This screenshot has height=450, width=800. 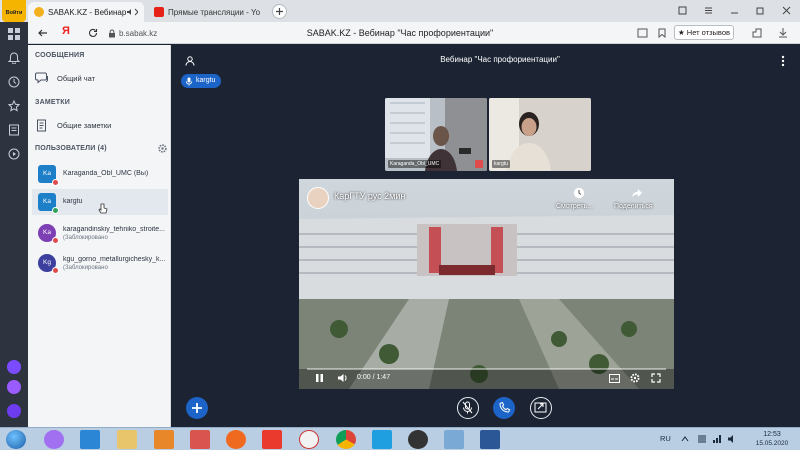 What do you see at coordinates (164, 439) in the screenshot?
I see `taskbar-media-player-icon` at bounding box center [164, 439].